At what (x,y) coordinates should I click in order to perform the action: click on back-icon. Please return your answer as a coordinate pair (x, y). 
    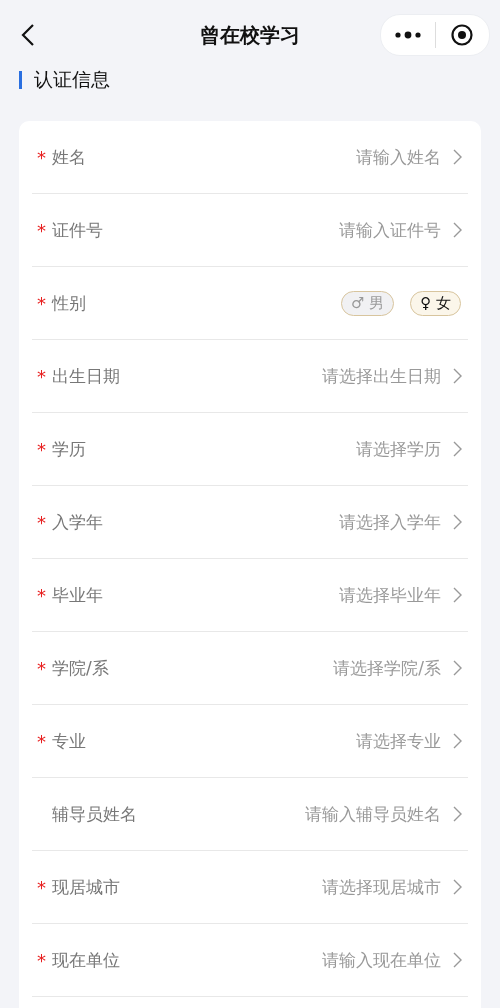
    Looking at the image, I should click on (28, 35).